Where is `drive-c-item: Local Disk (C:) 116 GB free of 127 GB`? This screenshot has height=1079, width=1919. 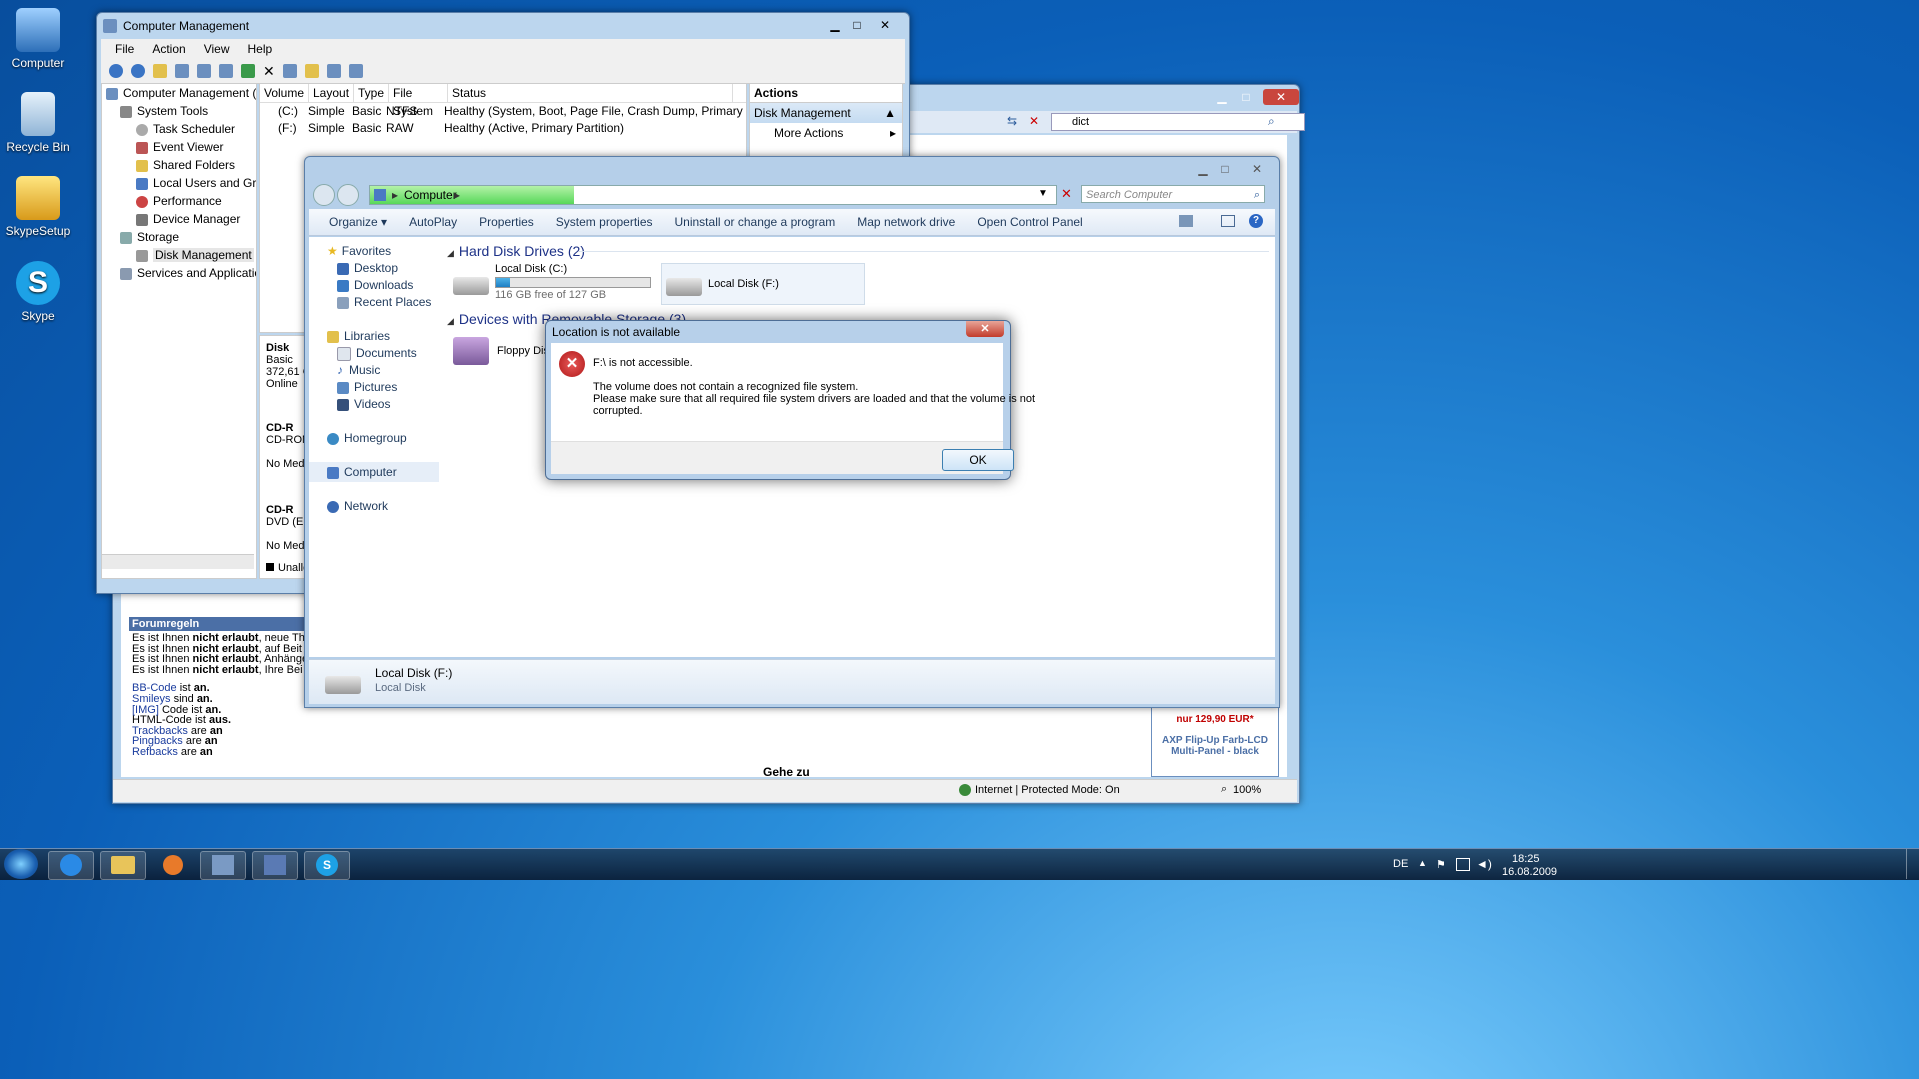
drive-c-item: Local Disk (C:) 116 GB free of 127 GB is located at coordinates (556, 283).